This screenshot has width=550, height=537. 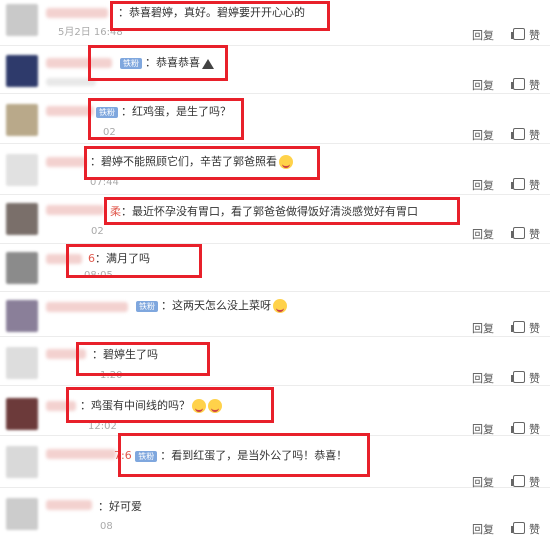 I want to click on comment-text: 铁粉 ：红鸡蛋，是生了吗？, so click(x=163, y=112).